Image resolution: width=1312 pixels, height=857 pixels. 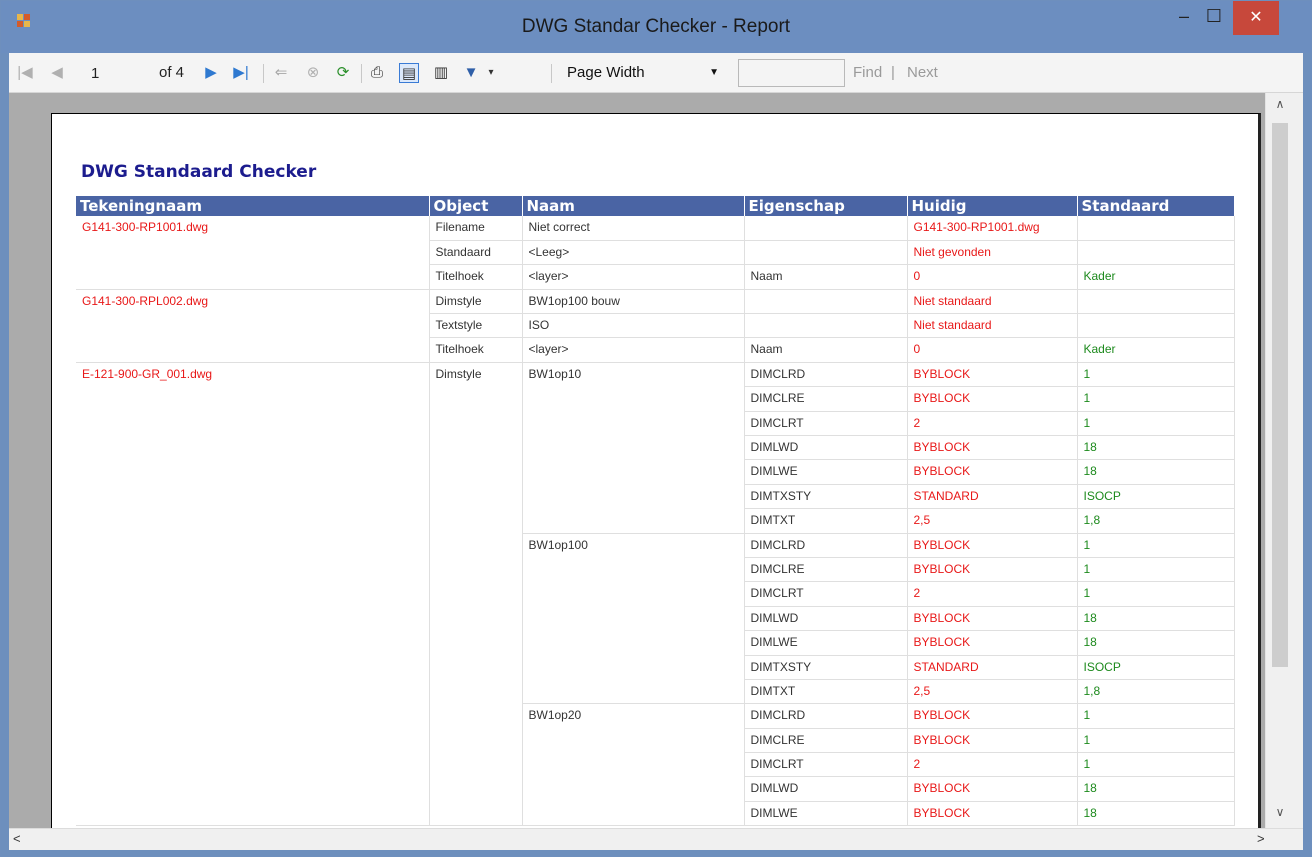 I want to click on current-page-input: 1, so click(x=116, y=73).